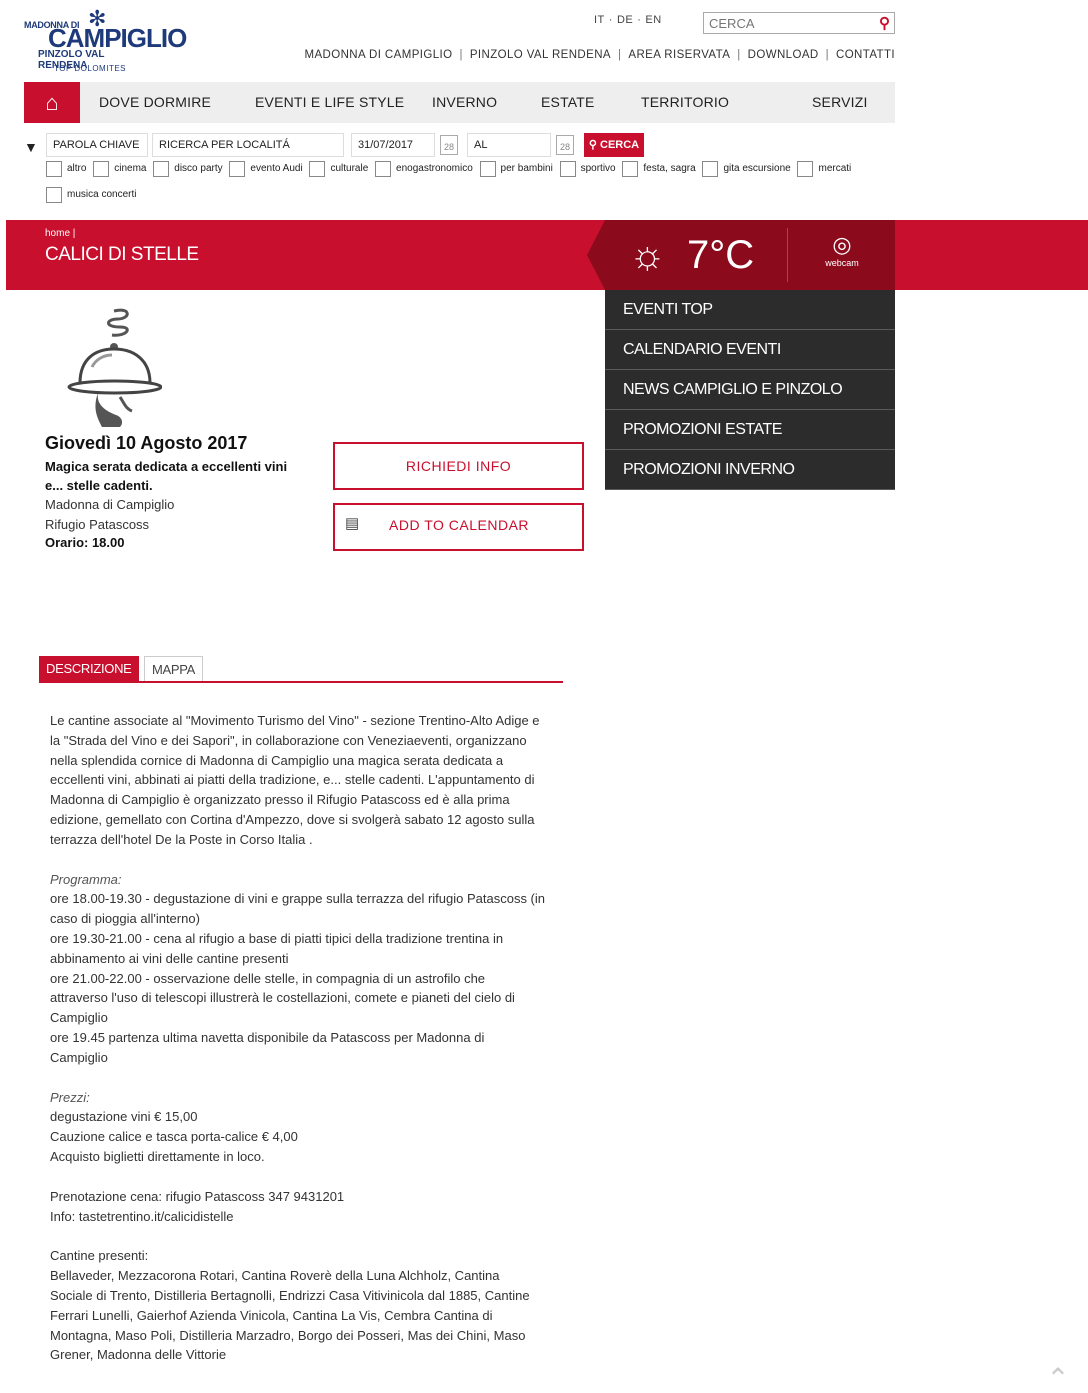  I want to click on checkbox-musica-concerti: musica concerti, so click(91, 194).